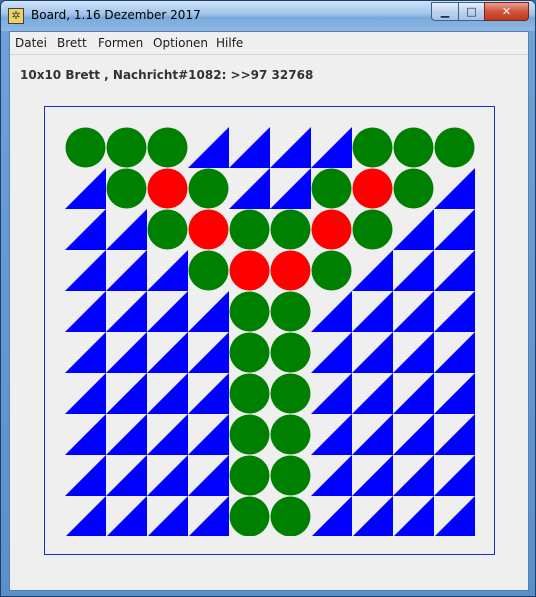 The width and height of the screenshot is (536, 597). What do you see at coordinates (444, 11) in the screenshot?
I see `minimize-button: ▁` at bounding box center [444, 11].